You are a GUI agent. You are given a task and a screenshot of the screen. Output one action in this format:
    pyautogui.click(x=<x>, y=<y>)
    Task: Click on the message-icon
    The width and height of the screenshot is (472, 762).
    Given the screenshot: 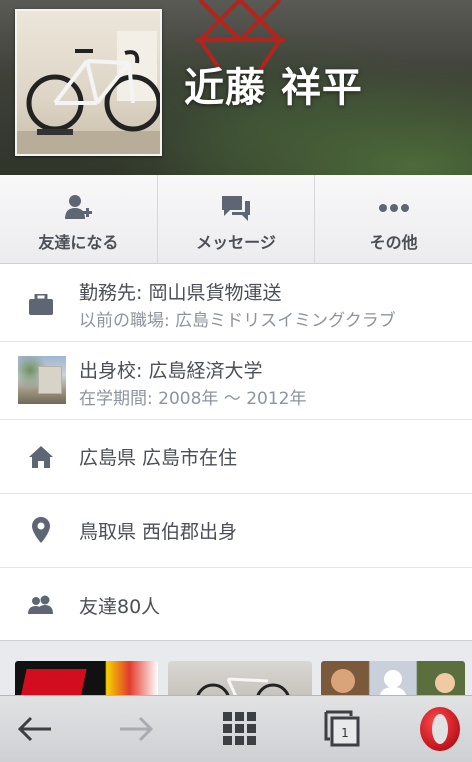 What is the action you would take?
    pyautogui.click(x=236, y=208)
    